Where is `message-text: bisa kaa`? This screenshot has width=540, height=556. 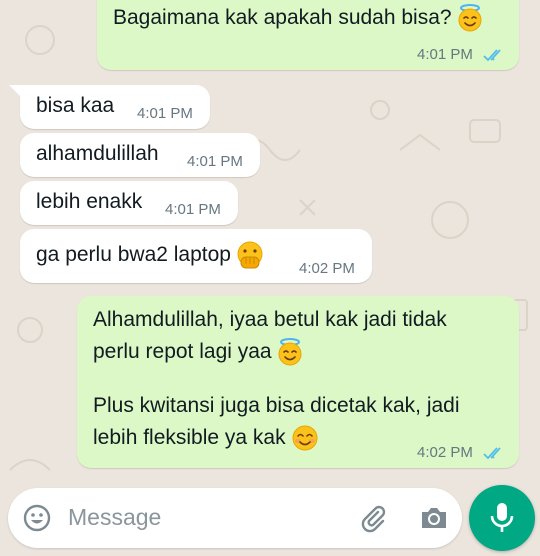
message-text: bisa kaa is located at coordinates (75, 105).